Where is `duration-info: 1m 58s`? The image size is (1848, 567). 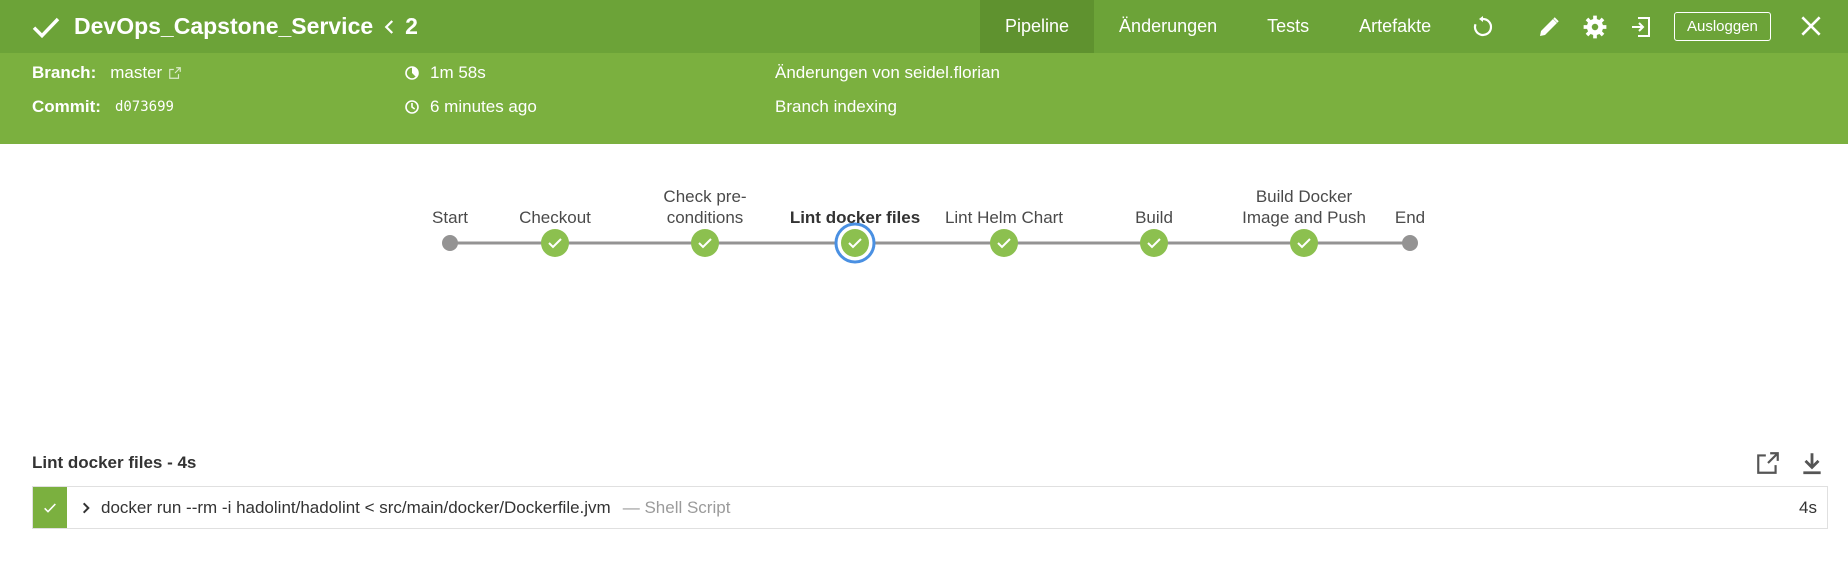
duration-info: 1m 58s is located at coordinates (445, 73).